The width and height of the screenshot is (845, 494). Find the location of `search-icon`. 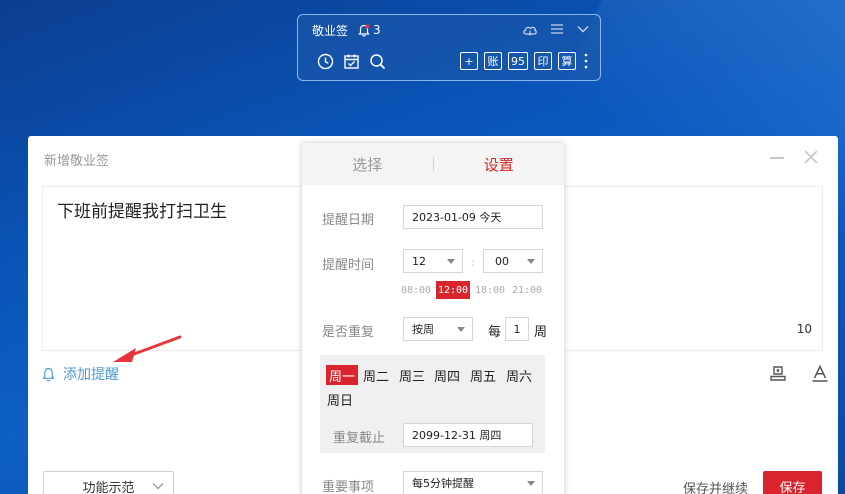

search-icon is located at coordinates (377, 61).